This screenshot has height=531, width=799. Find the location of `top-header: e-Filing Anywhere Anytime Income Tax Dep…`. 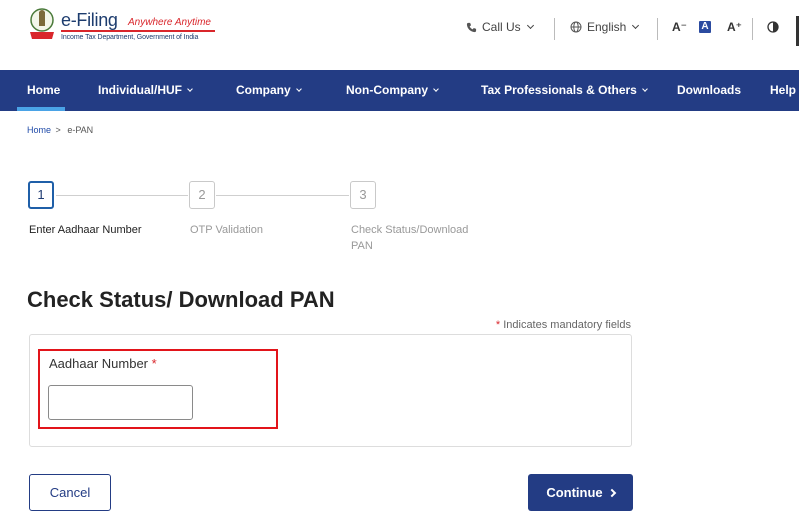

top-header: e-Filing Anywhere Anytime Income Tax Dep… is located at coordinates (399, 35).